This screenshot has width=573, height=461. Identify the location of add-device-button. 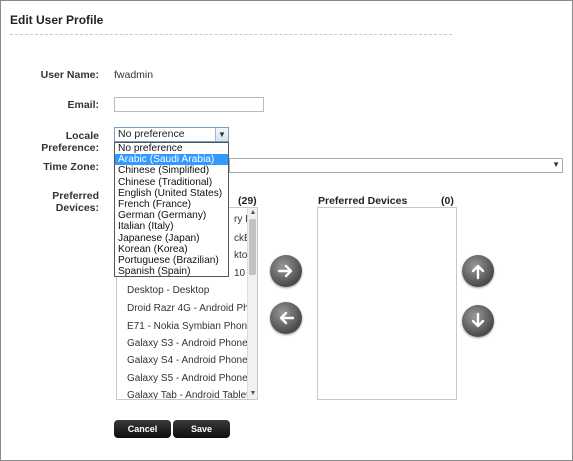
(286, 271).